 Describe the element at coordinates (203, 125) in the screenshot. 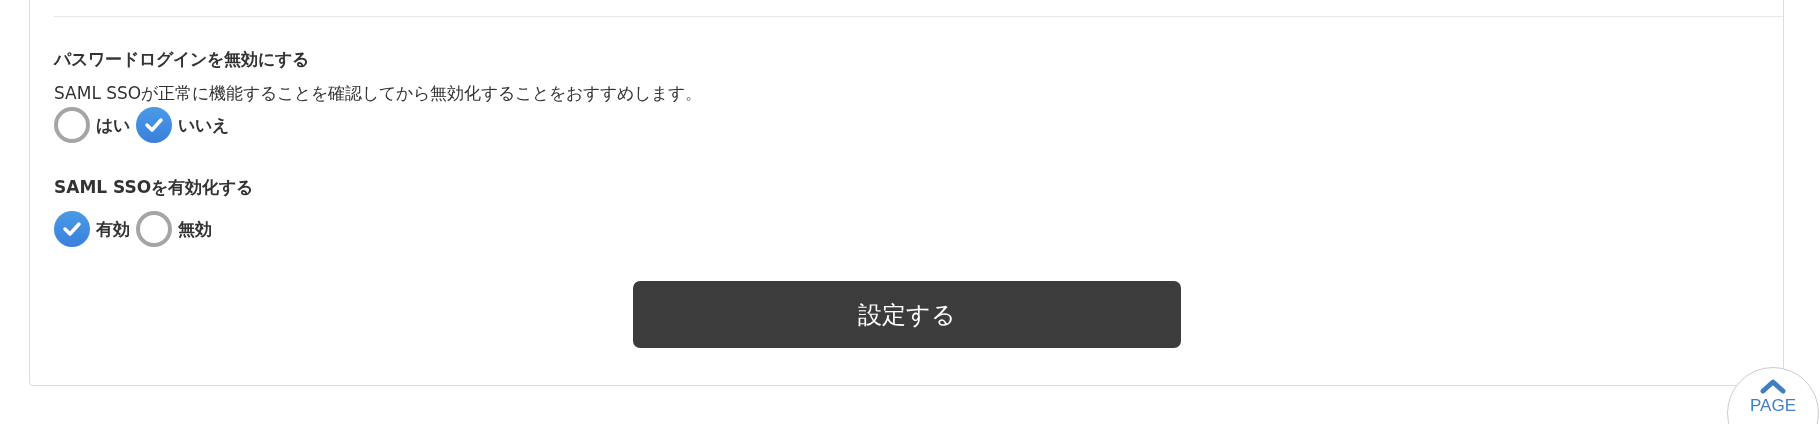

I see `option-label: いいえ` at that location.